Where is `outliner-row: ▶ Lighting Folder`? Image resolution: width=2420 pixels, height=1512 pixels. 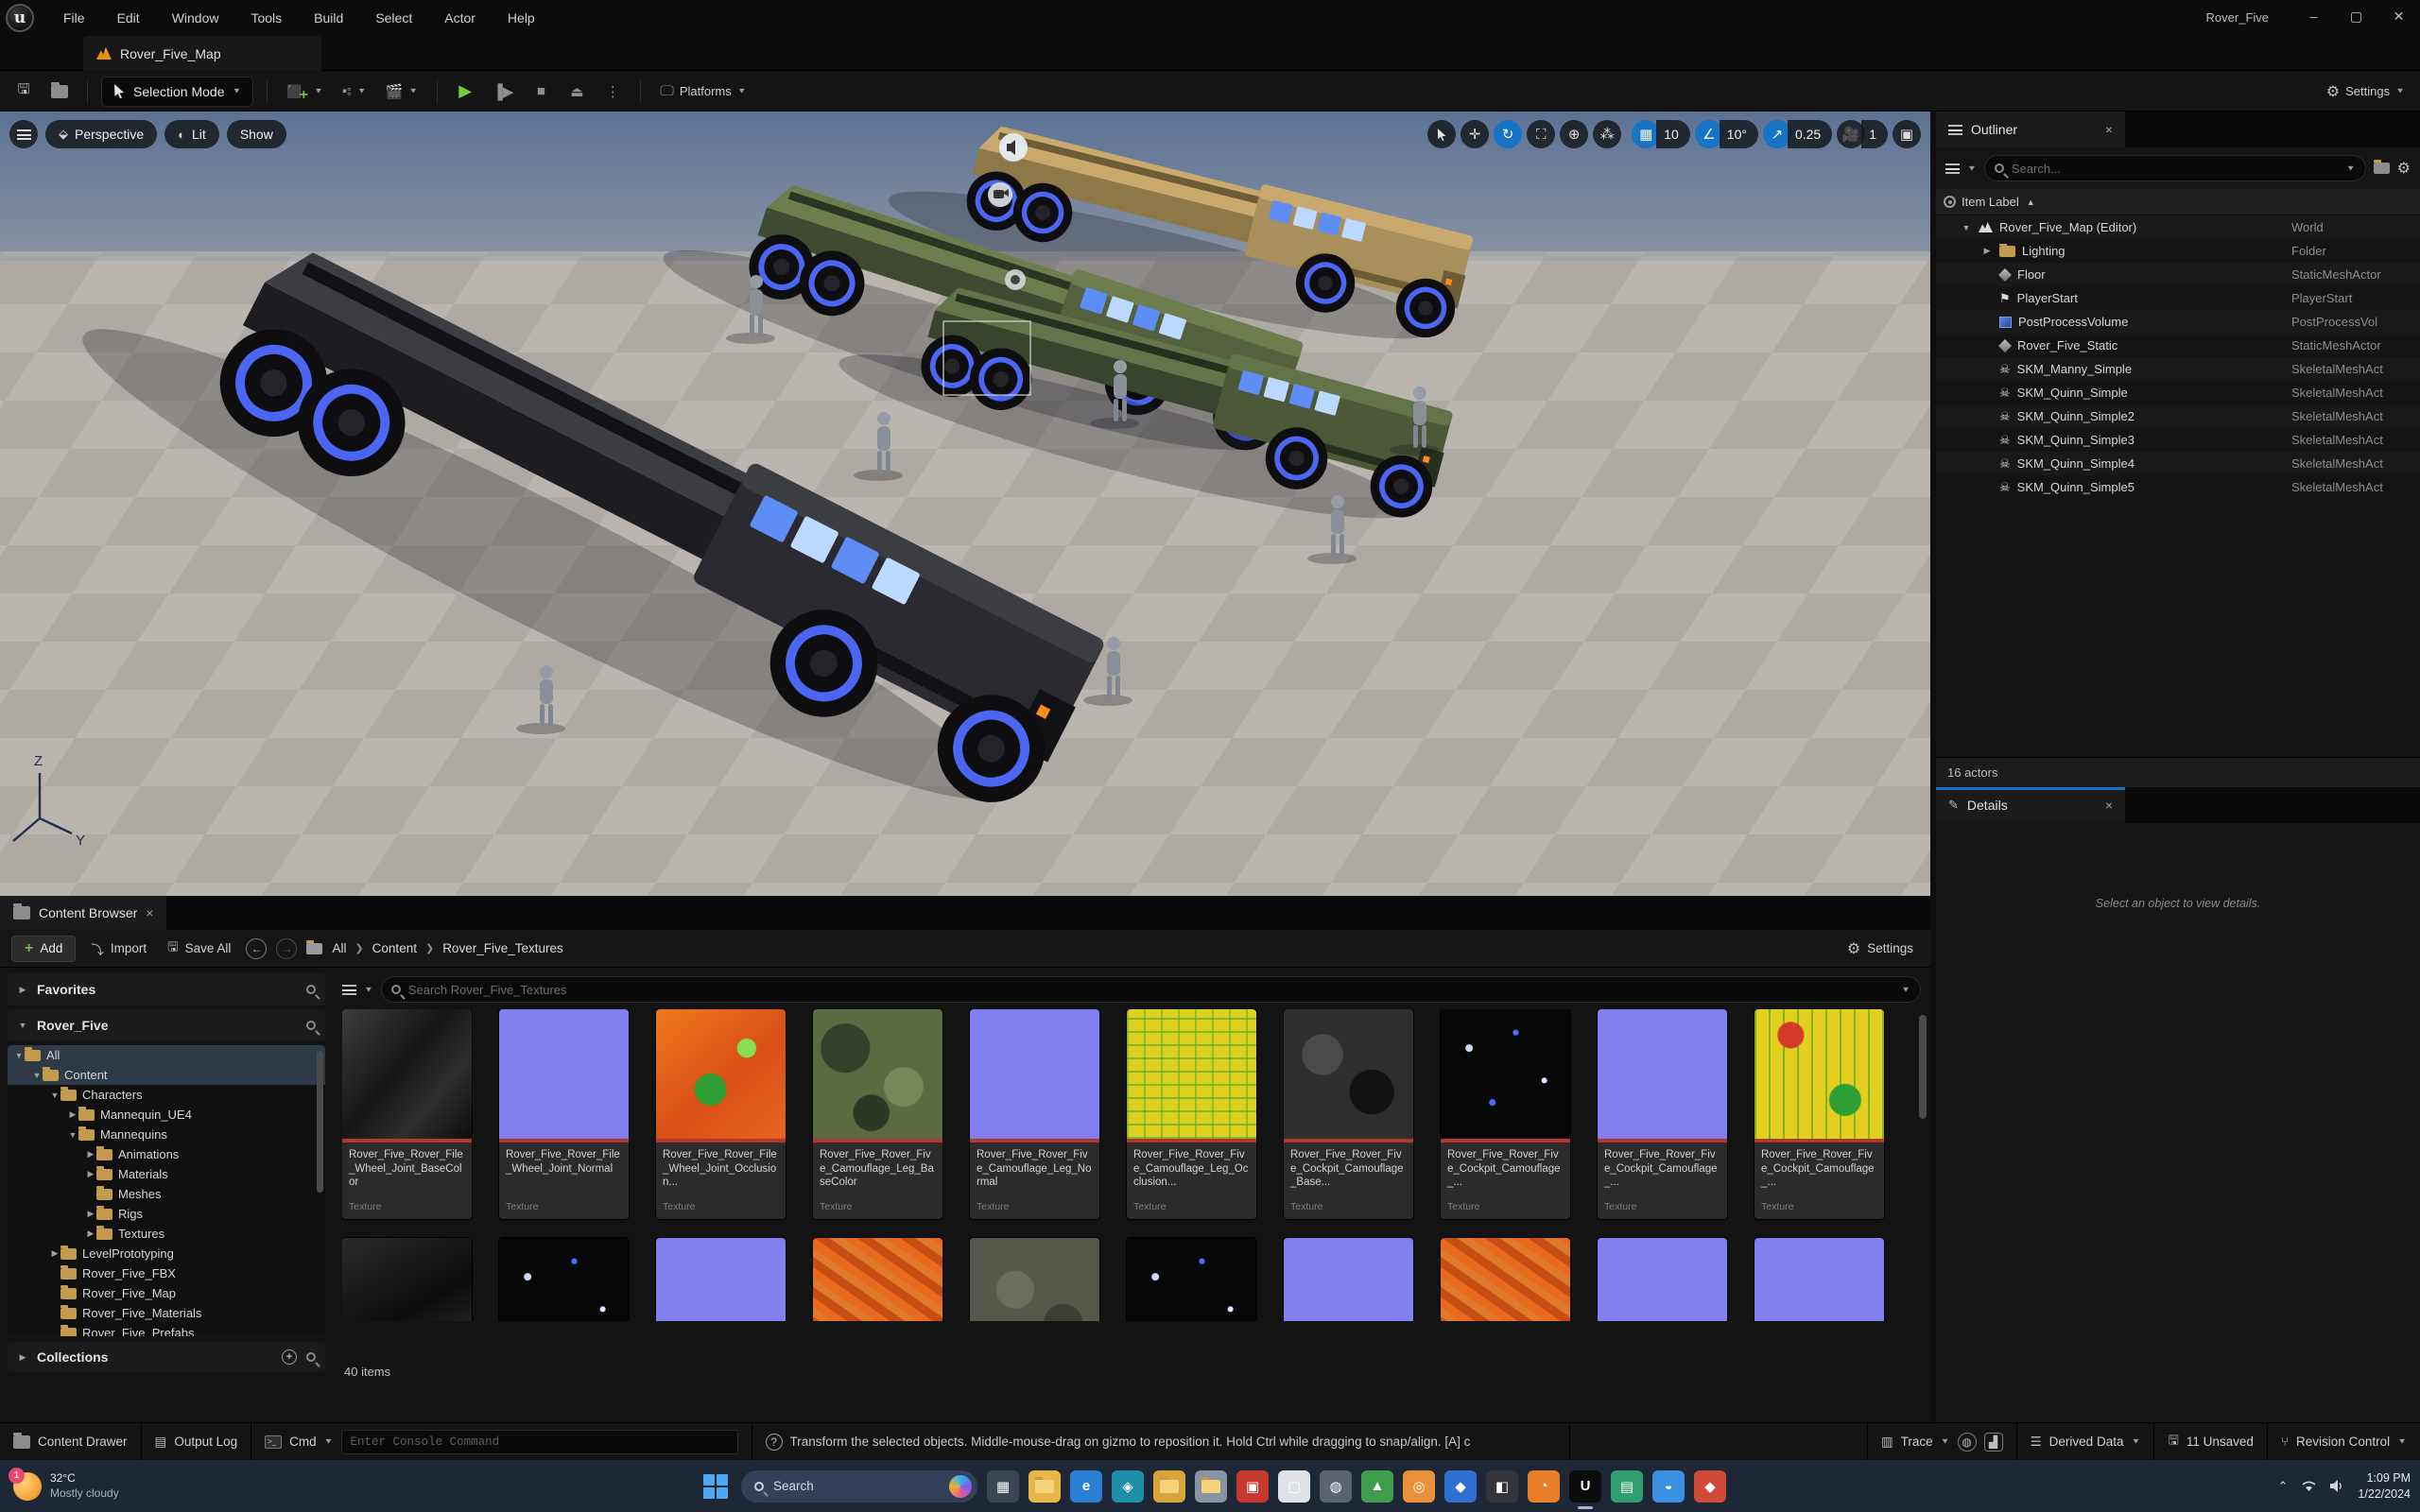 outliner-row: ▶ Lighting Folder is located at coordinates (2178, 251).